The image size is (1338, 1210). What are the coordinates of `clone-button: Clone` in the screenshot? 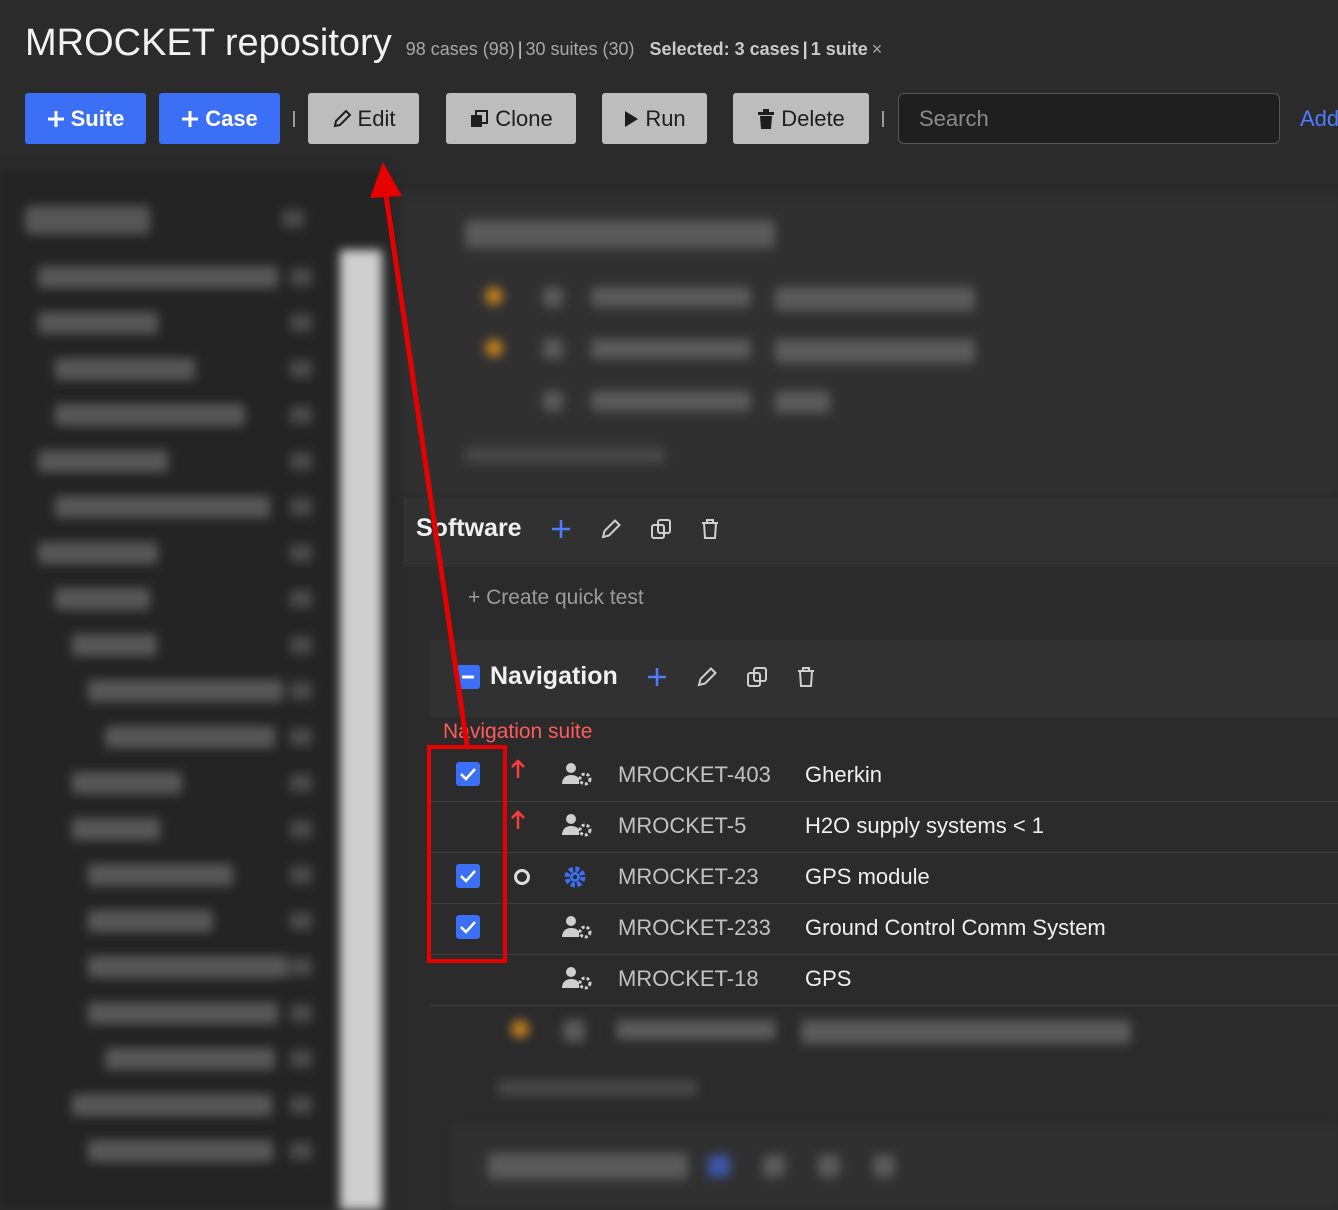 It's located at (511, 118).